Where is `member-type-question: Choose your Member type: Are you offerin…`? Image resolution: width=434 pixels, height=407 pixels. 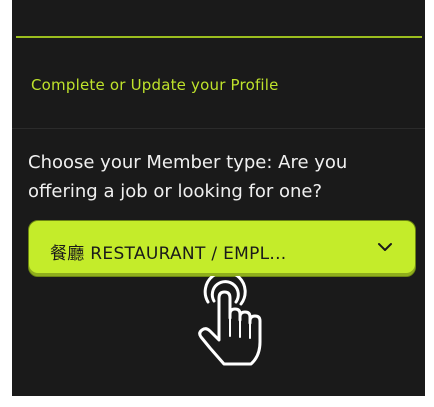 member-type-question: Choose your Member type: Are you offerin… is located at coordinates (188, 177).